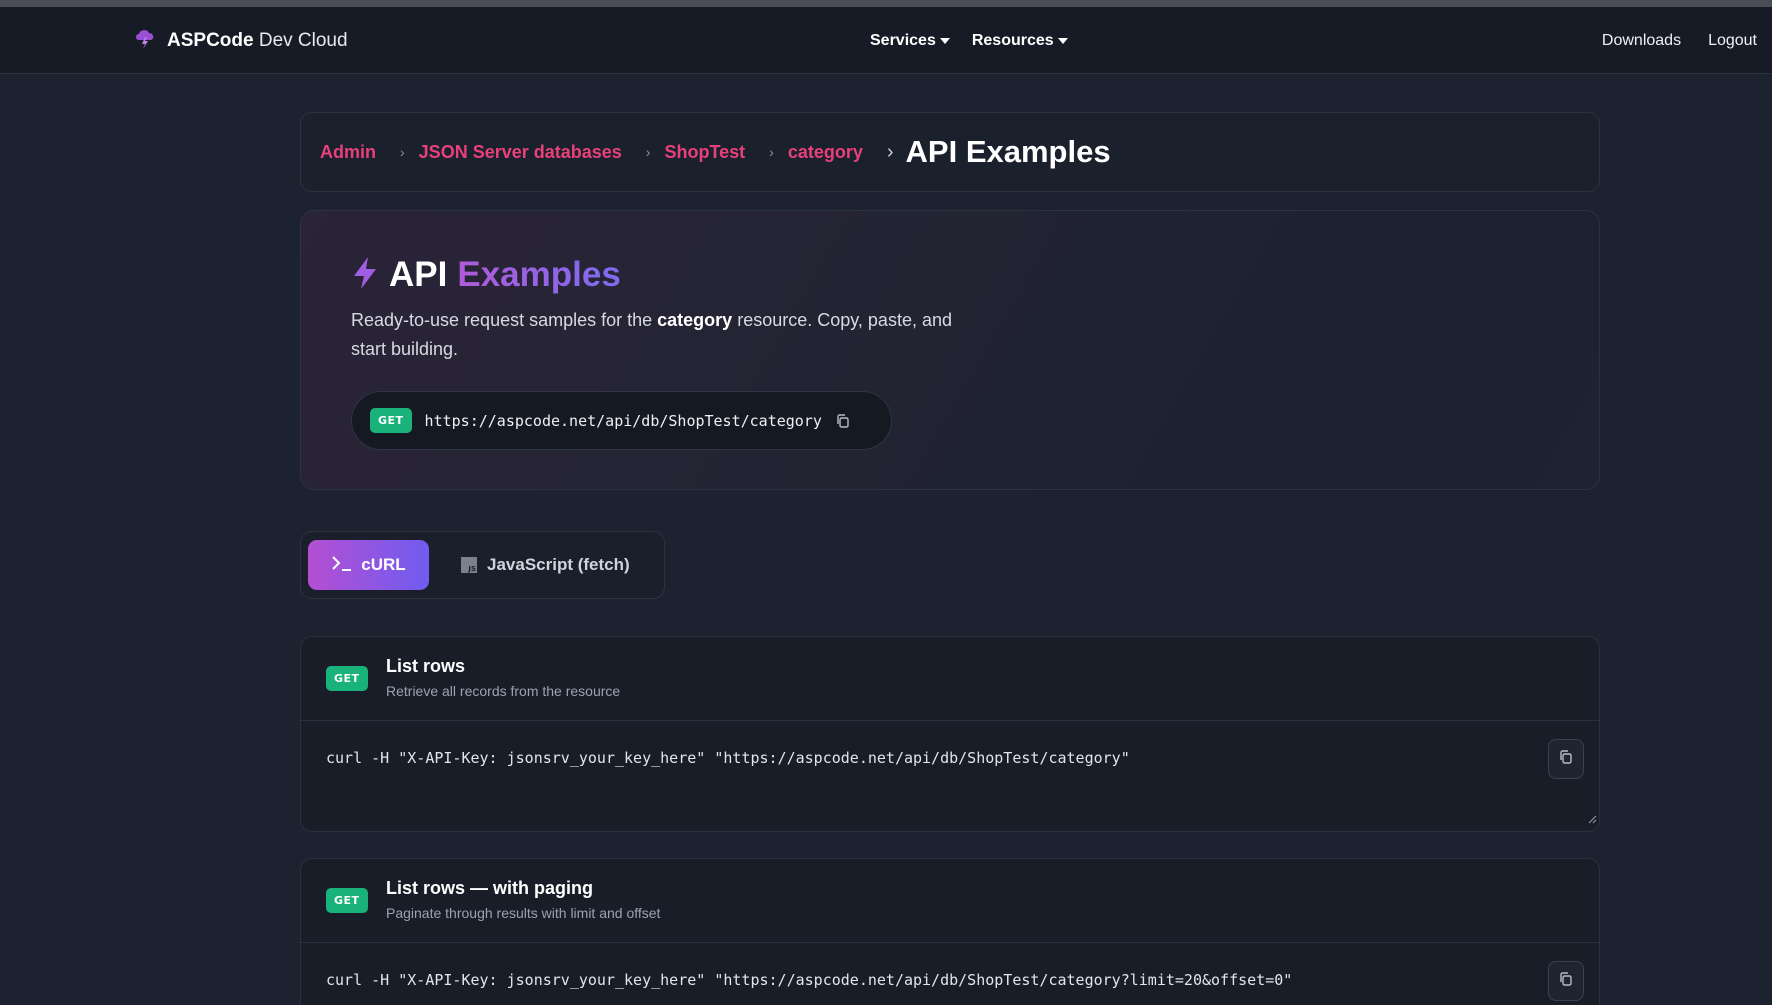  What do you see at coordinates (489, 888) in the screenshot?
I see `example-title: List rows — with paging` at bounding box center [489, 888].